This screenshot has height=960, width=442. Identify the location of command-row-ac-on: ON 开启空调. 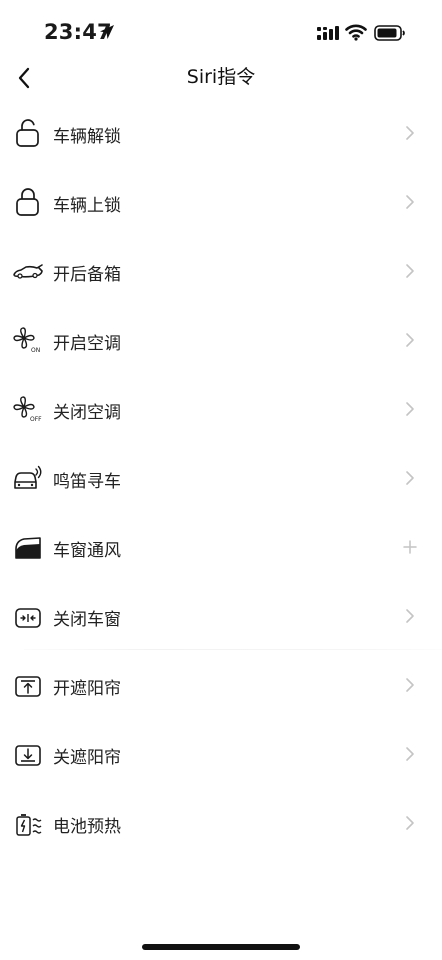
(221, 339).